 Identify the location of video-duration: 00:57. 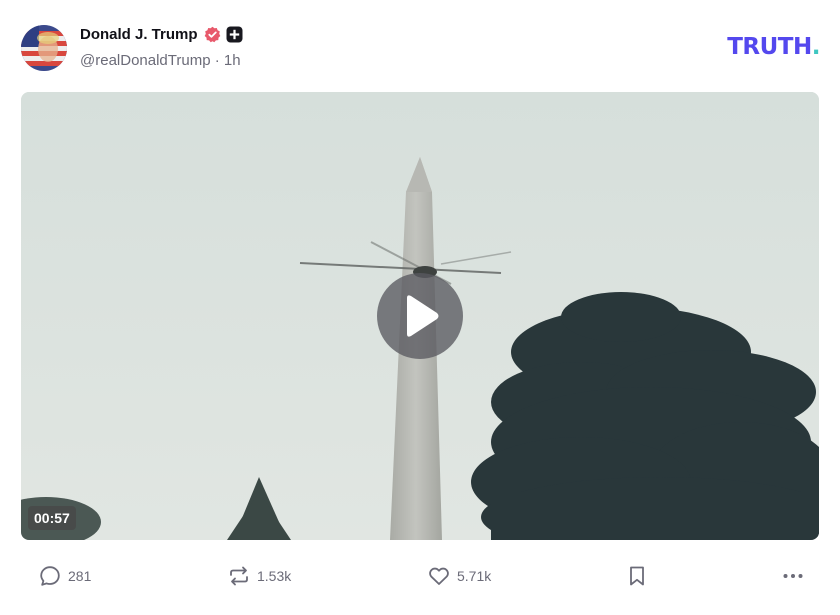
(52, 518).